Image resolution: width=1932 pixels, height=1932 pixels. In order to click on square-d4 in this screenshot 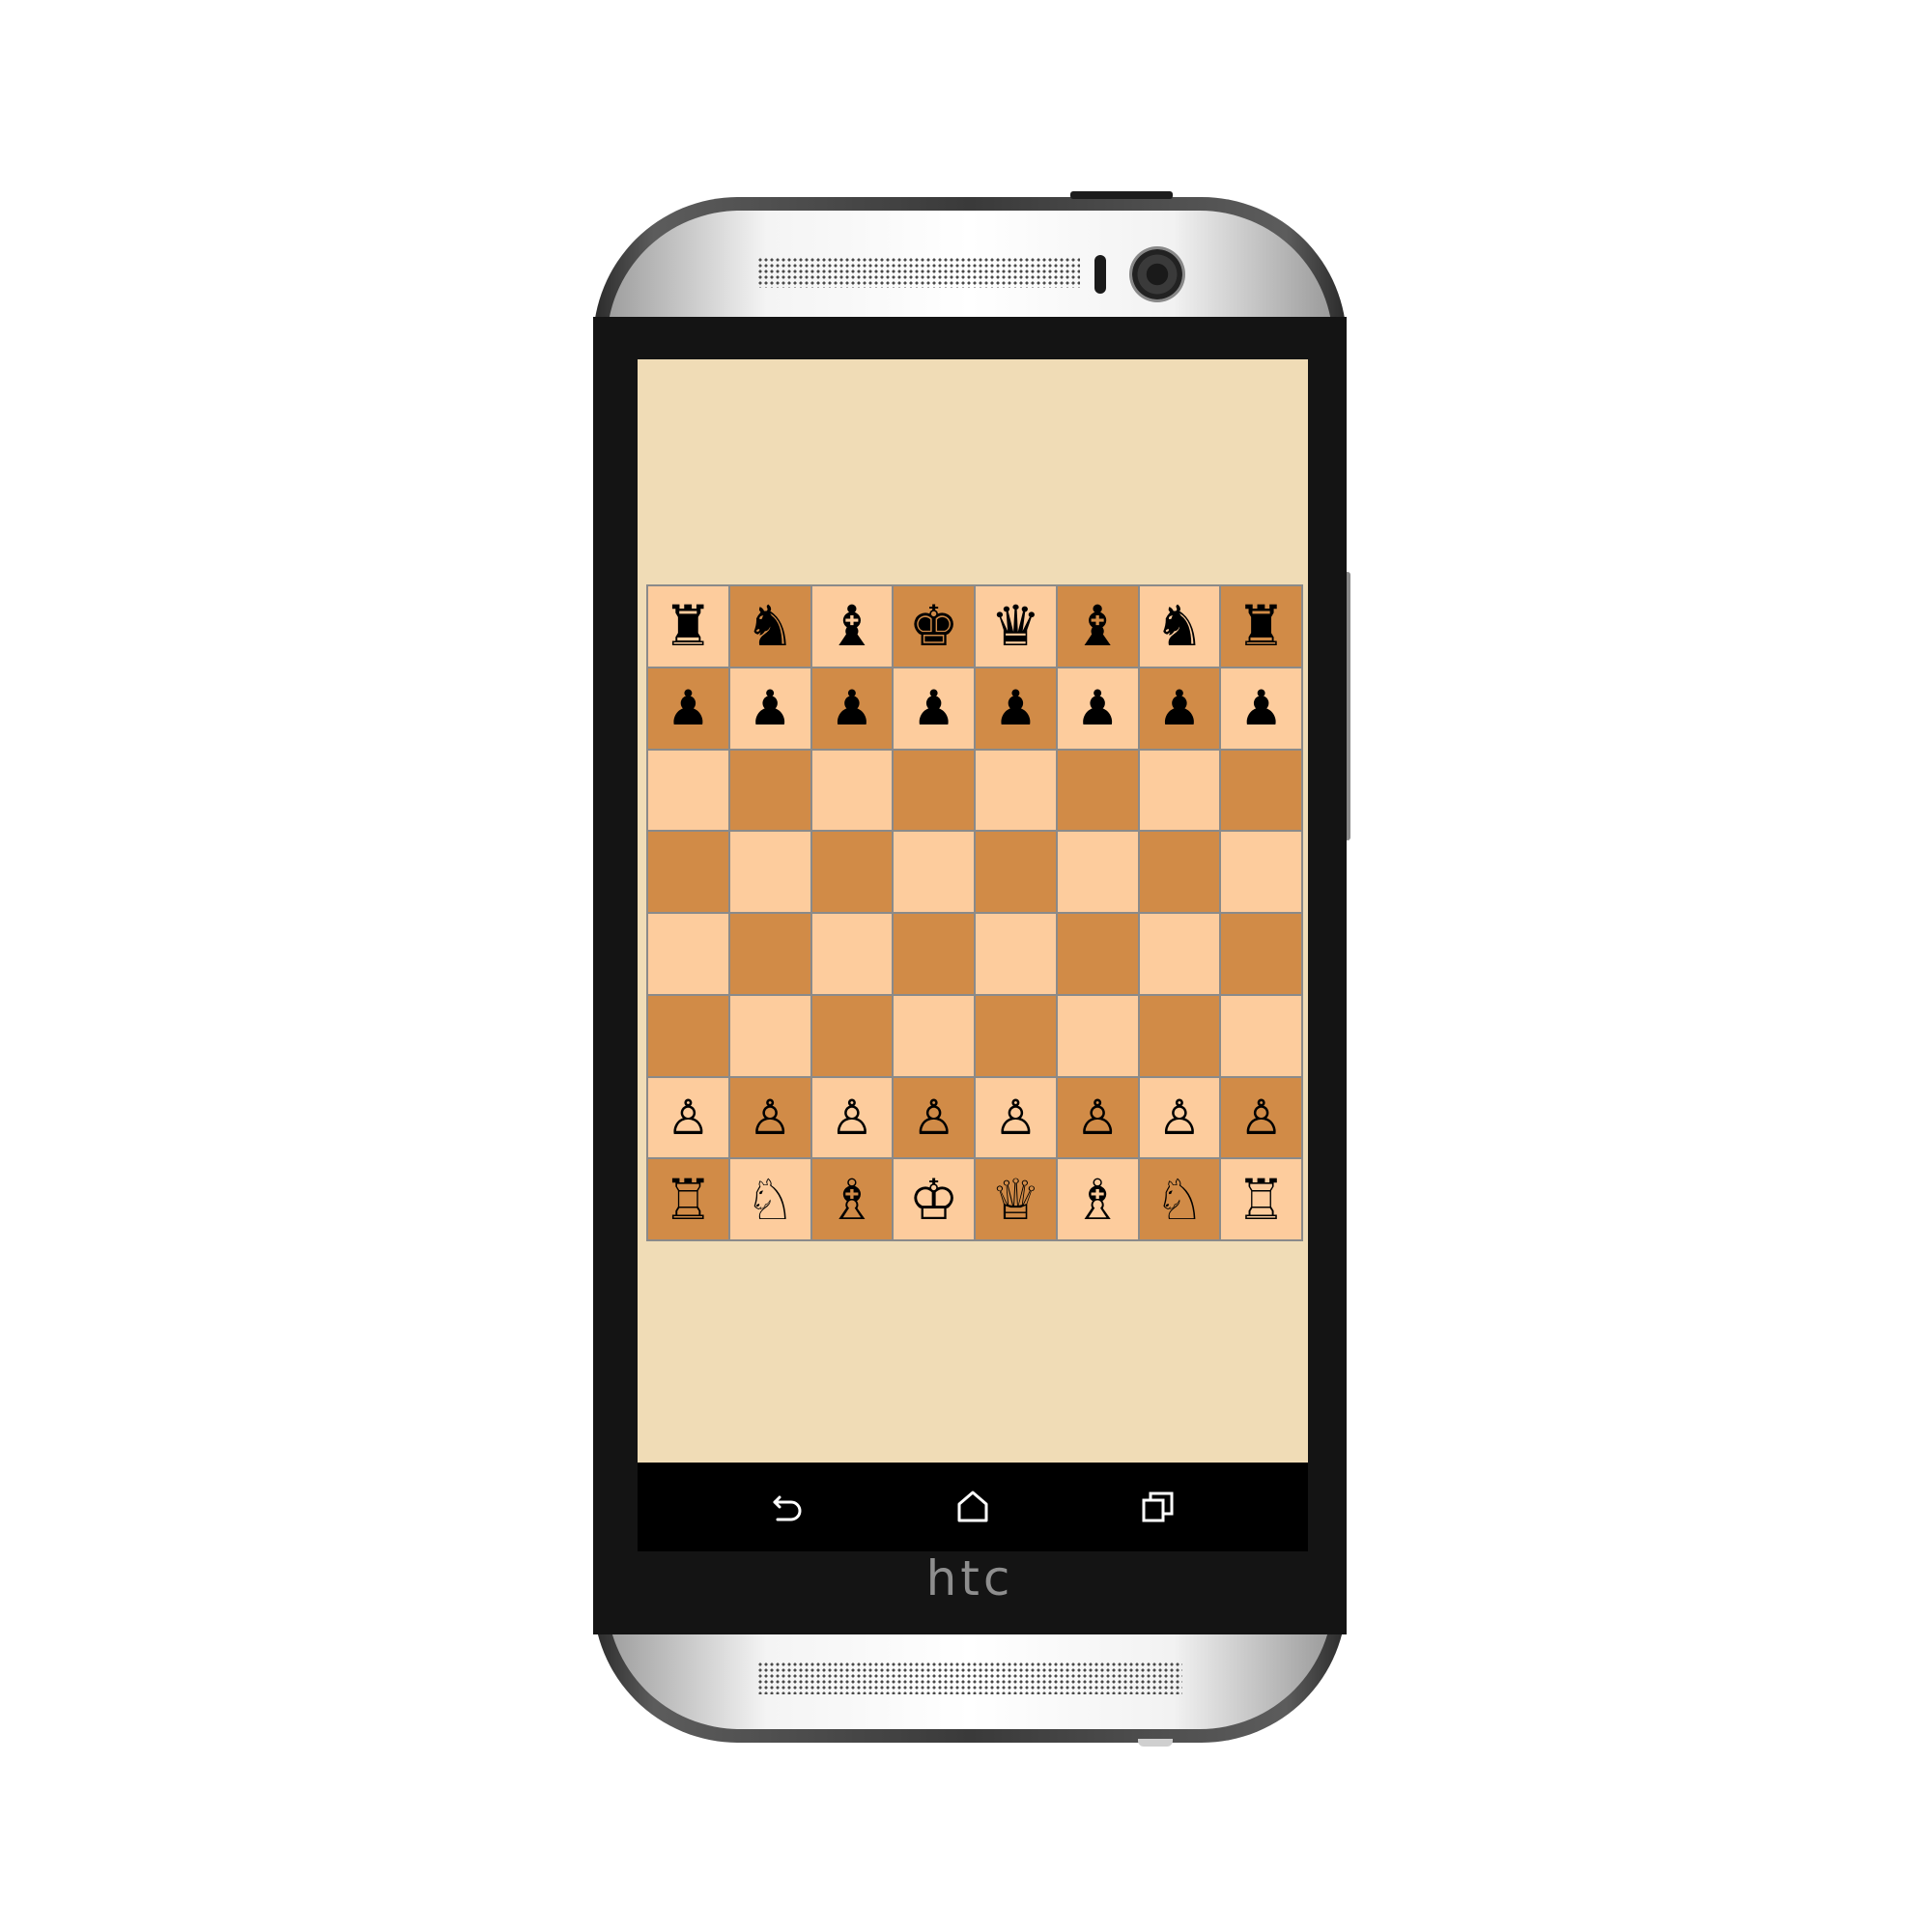, I will do `click(934, 954)`.